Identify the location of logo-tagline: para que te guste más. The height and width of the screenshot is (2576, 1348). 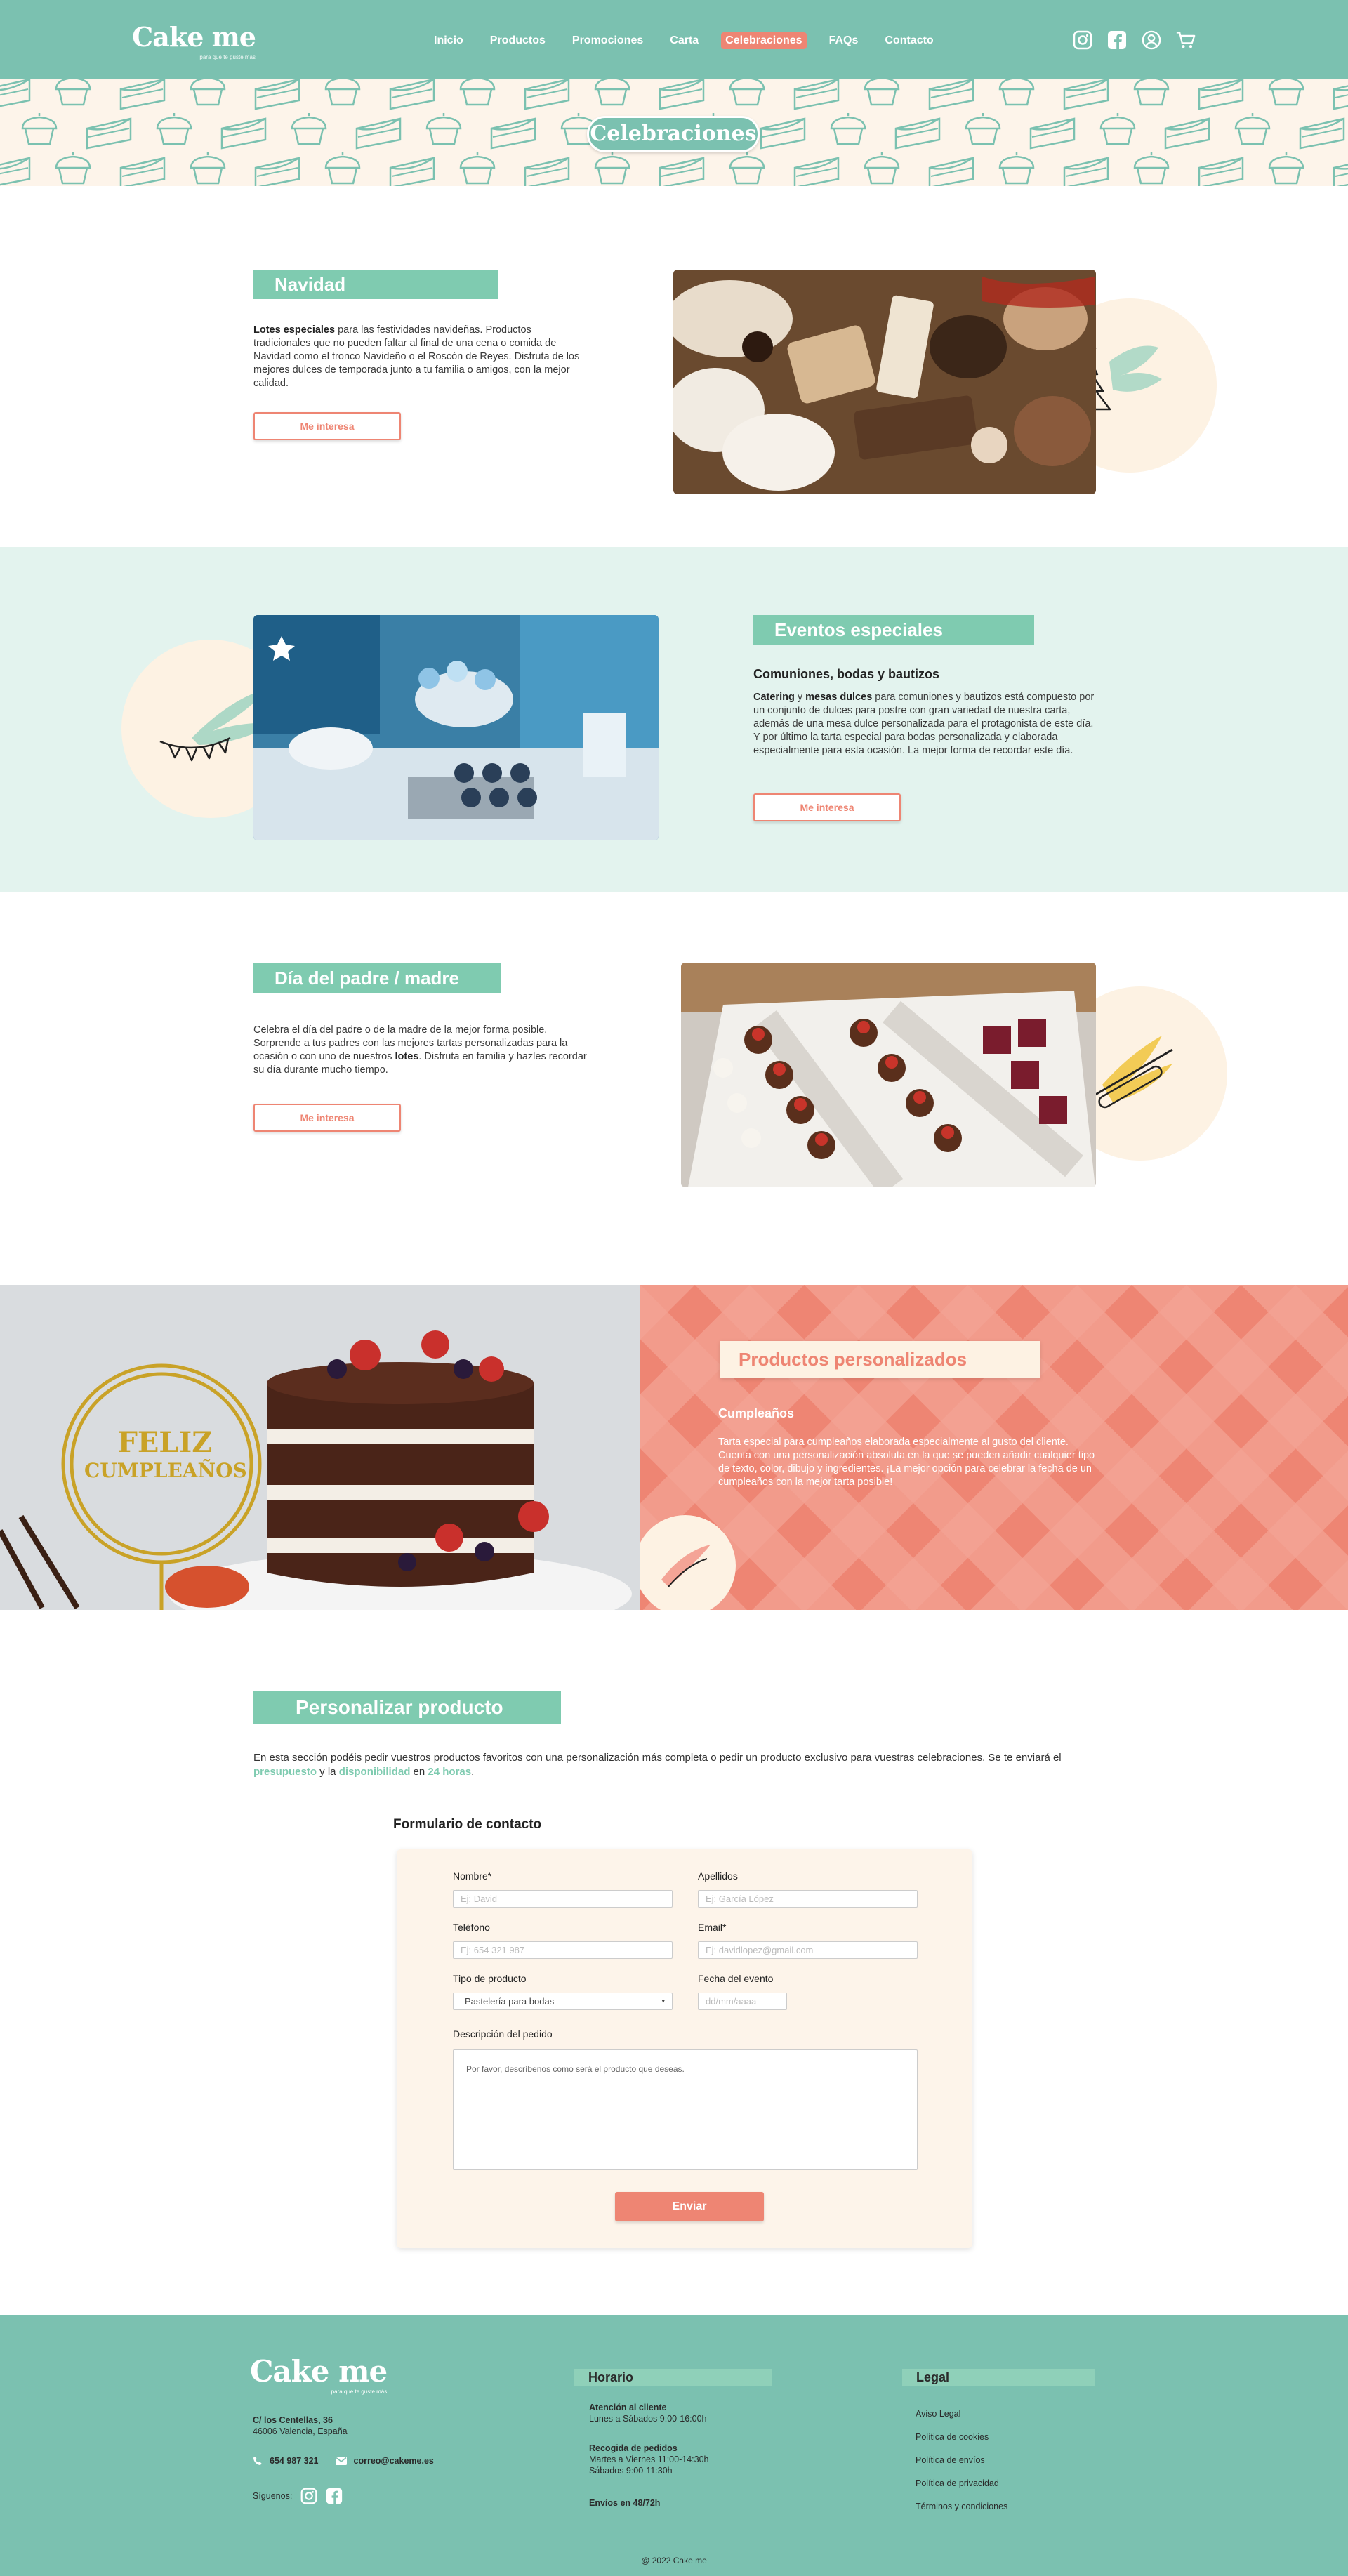
(228, 57).